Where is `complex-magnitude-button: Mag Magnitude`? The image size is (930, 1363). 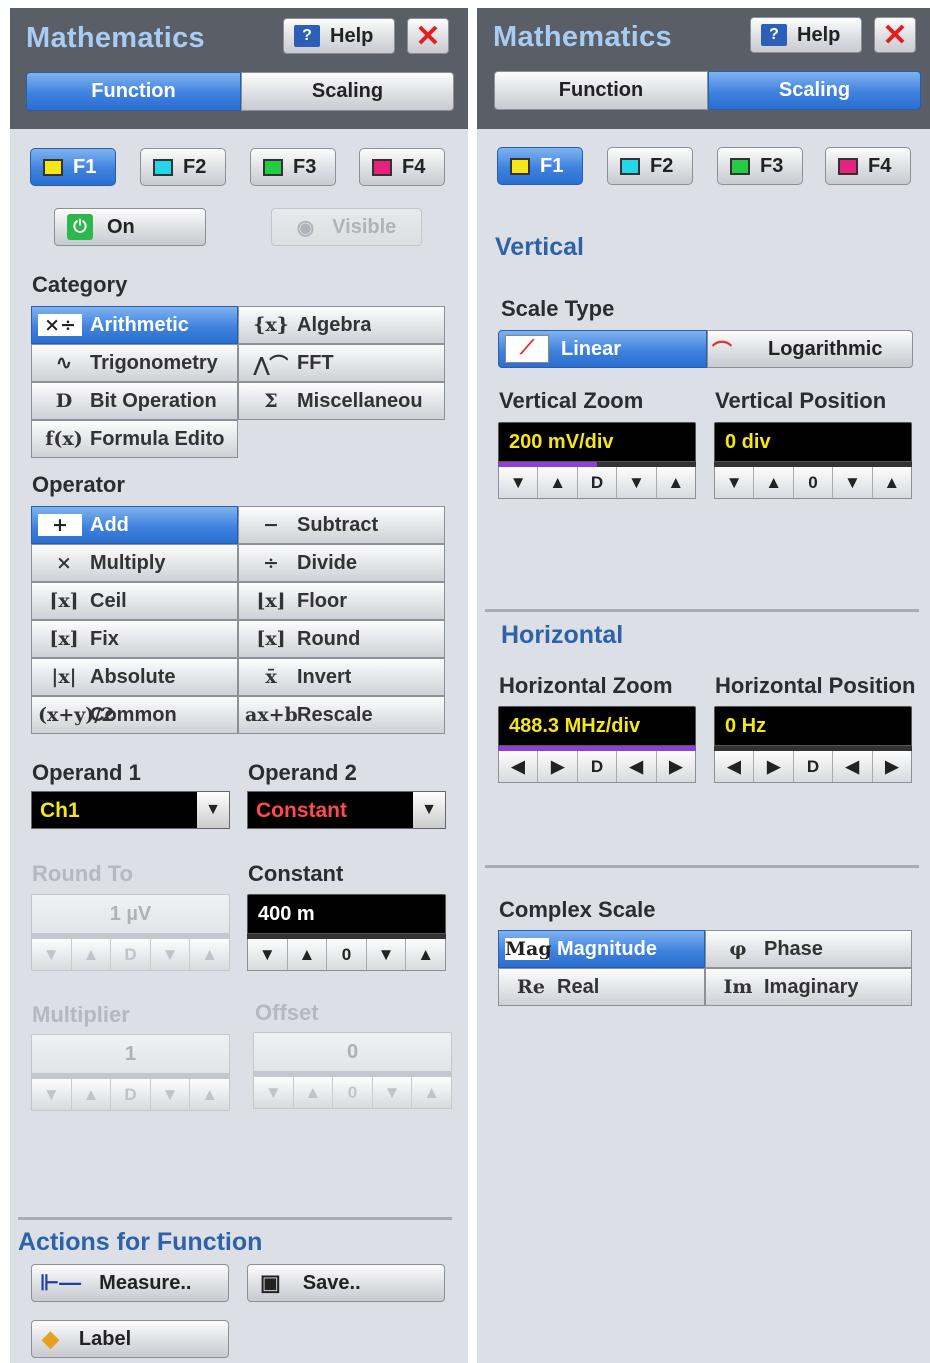 complex-magnitude-button: Mag Magnitude is located at coordinates (601, 949).